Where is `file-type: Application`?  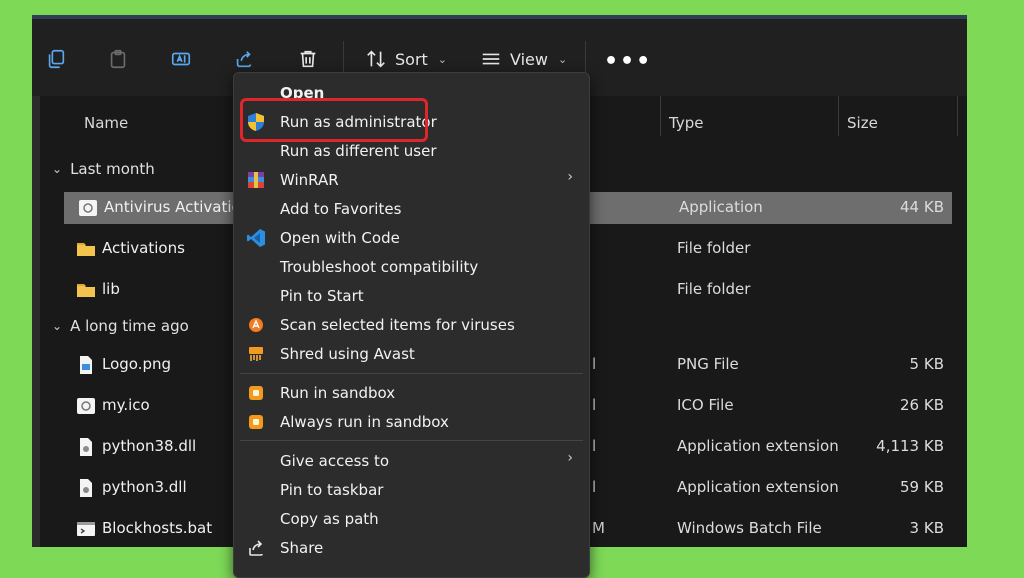
file-type: Application is located at coordinates (721, 207).